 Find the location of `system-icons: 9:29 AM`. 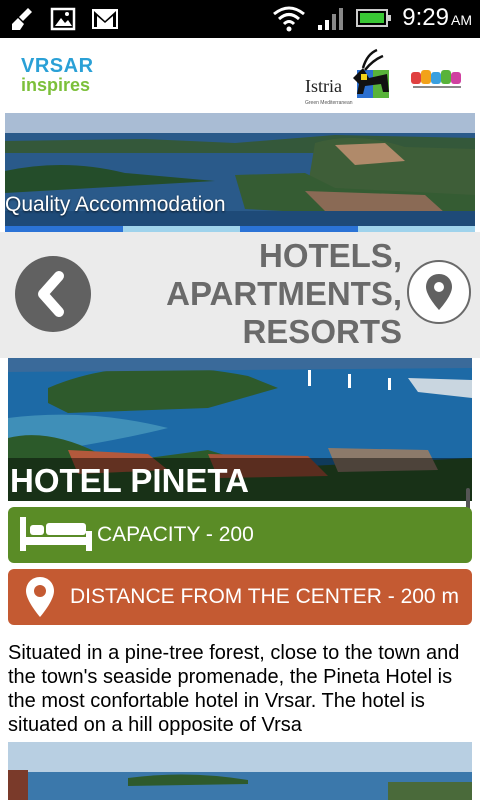

system-icons: 9:29 AM is located at coordinates (372, 18).